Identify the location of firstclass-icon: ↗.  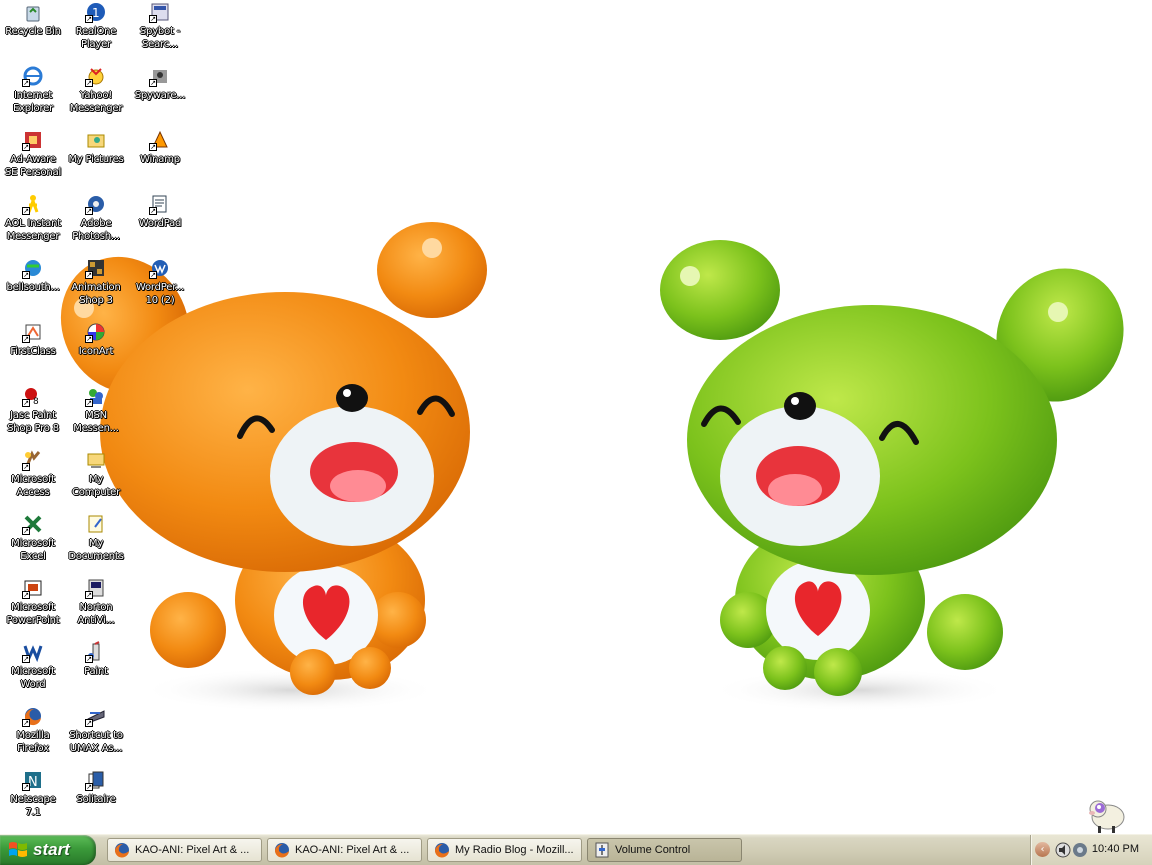
(33, 332).